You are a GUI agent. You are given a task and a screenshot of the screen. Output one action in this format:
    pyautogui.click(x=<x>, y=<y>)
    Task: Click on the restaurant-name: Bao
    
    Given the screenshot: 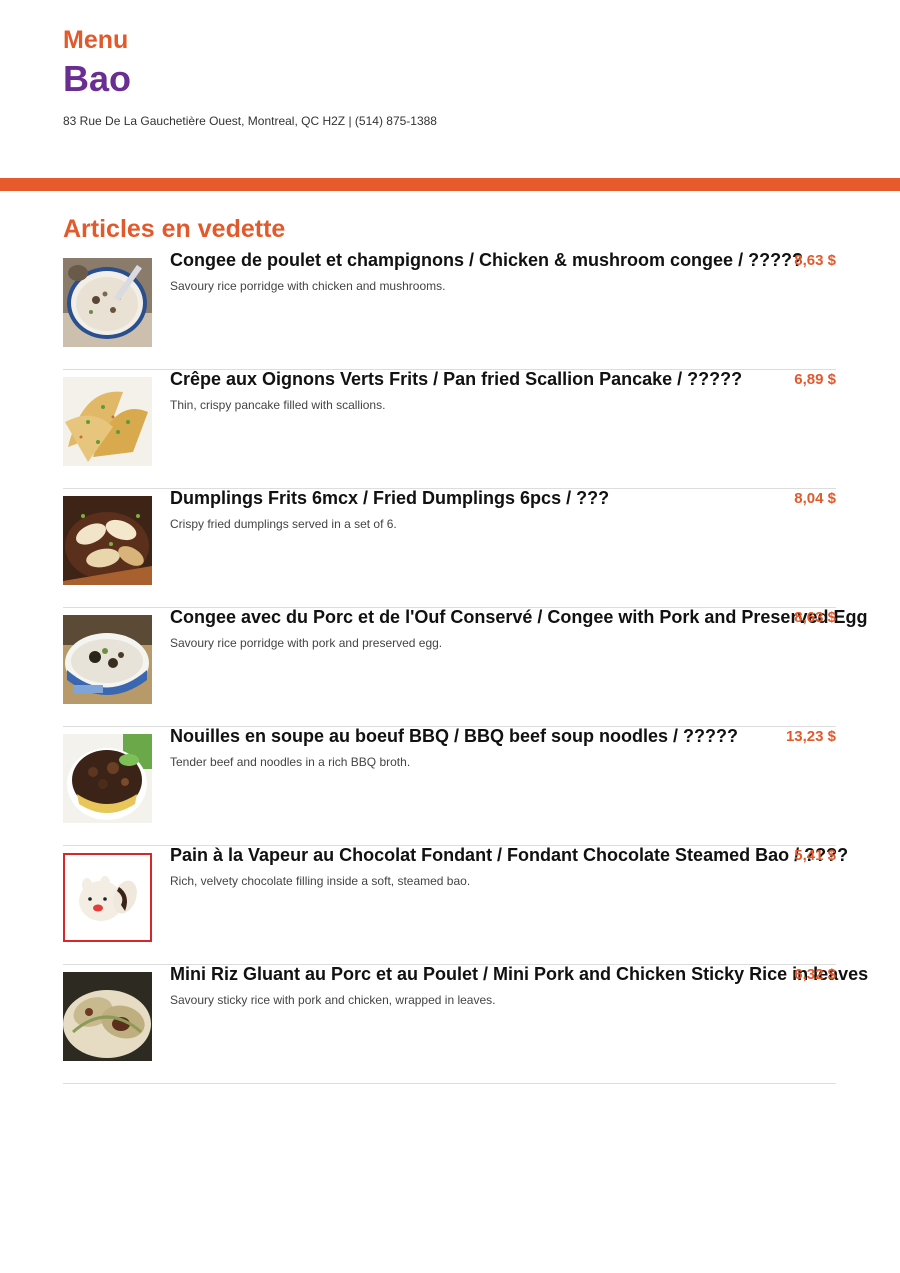 What is the action you would take?
    pyautogui.click(x=97, y=78)
    